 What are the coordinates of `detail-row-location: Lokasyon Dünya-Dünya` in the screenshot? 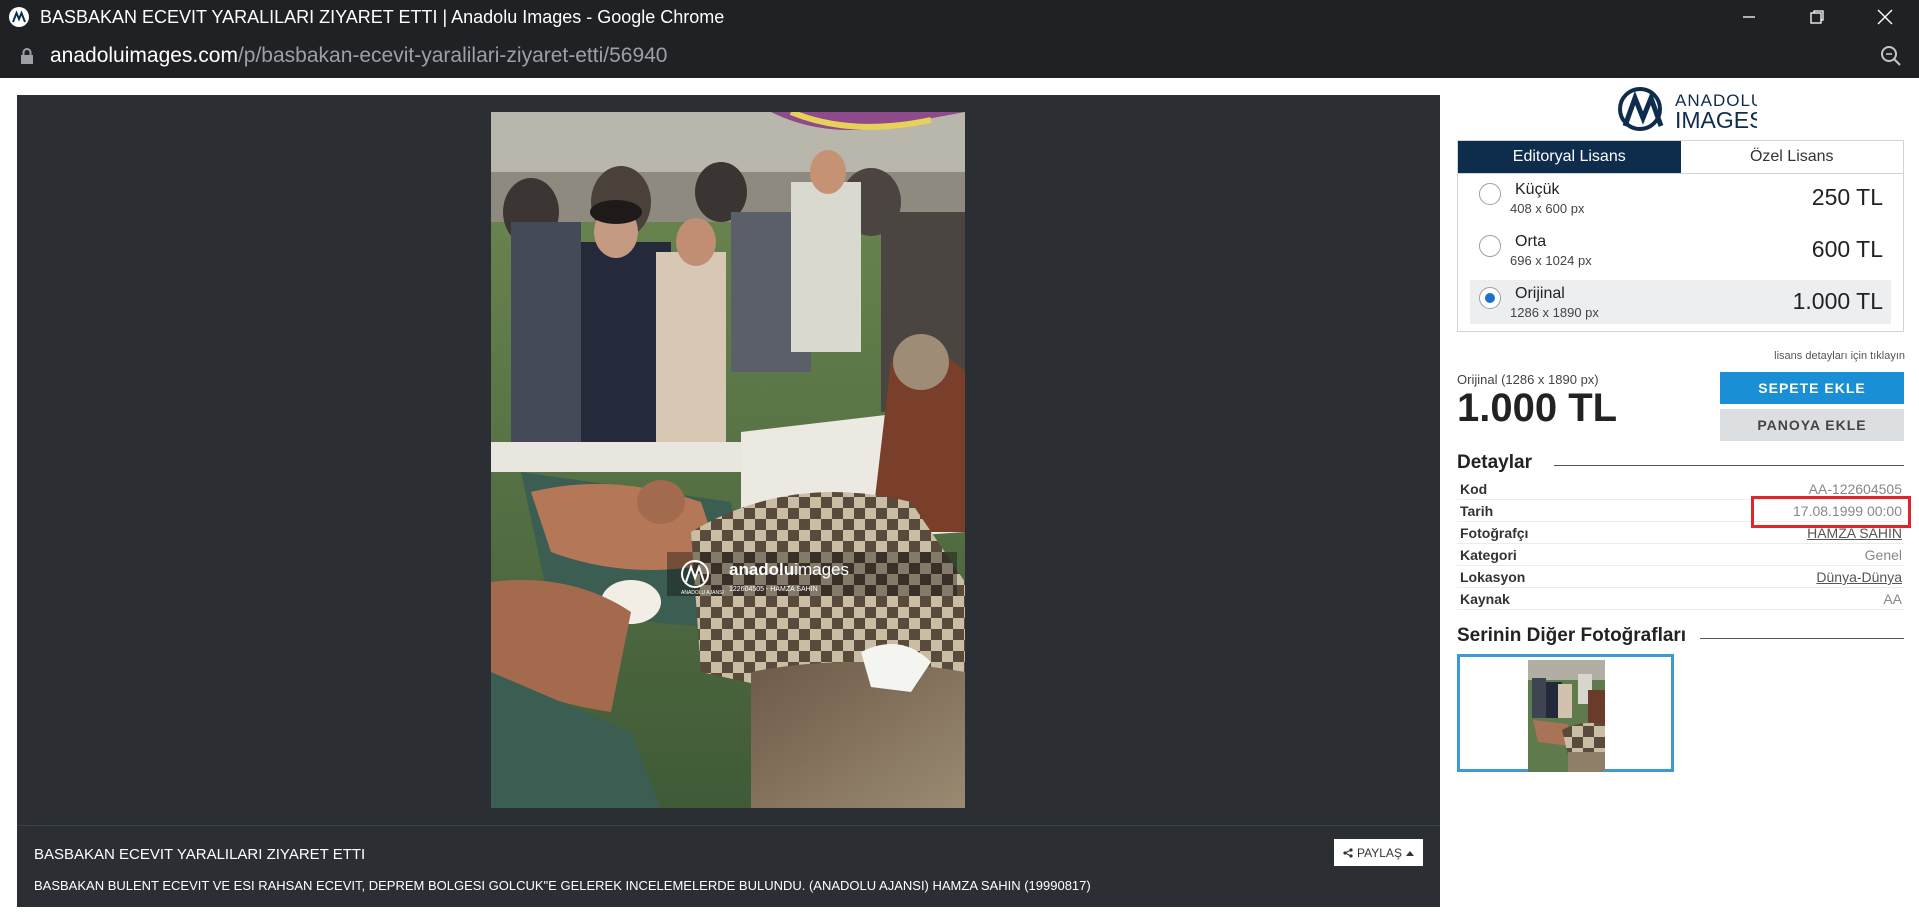 It's located at (1680, 577).